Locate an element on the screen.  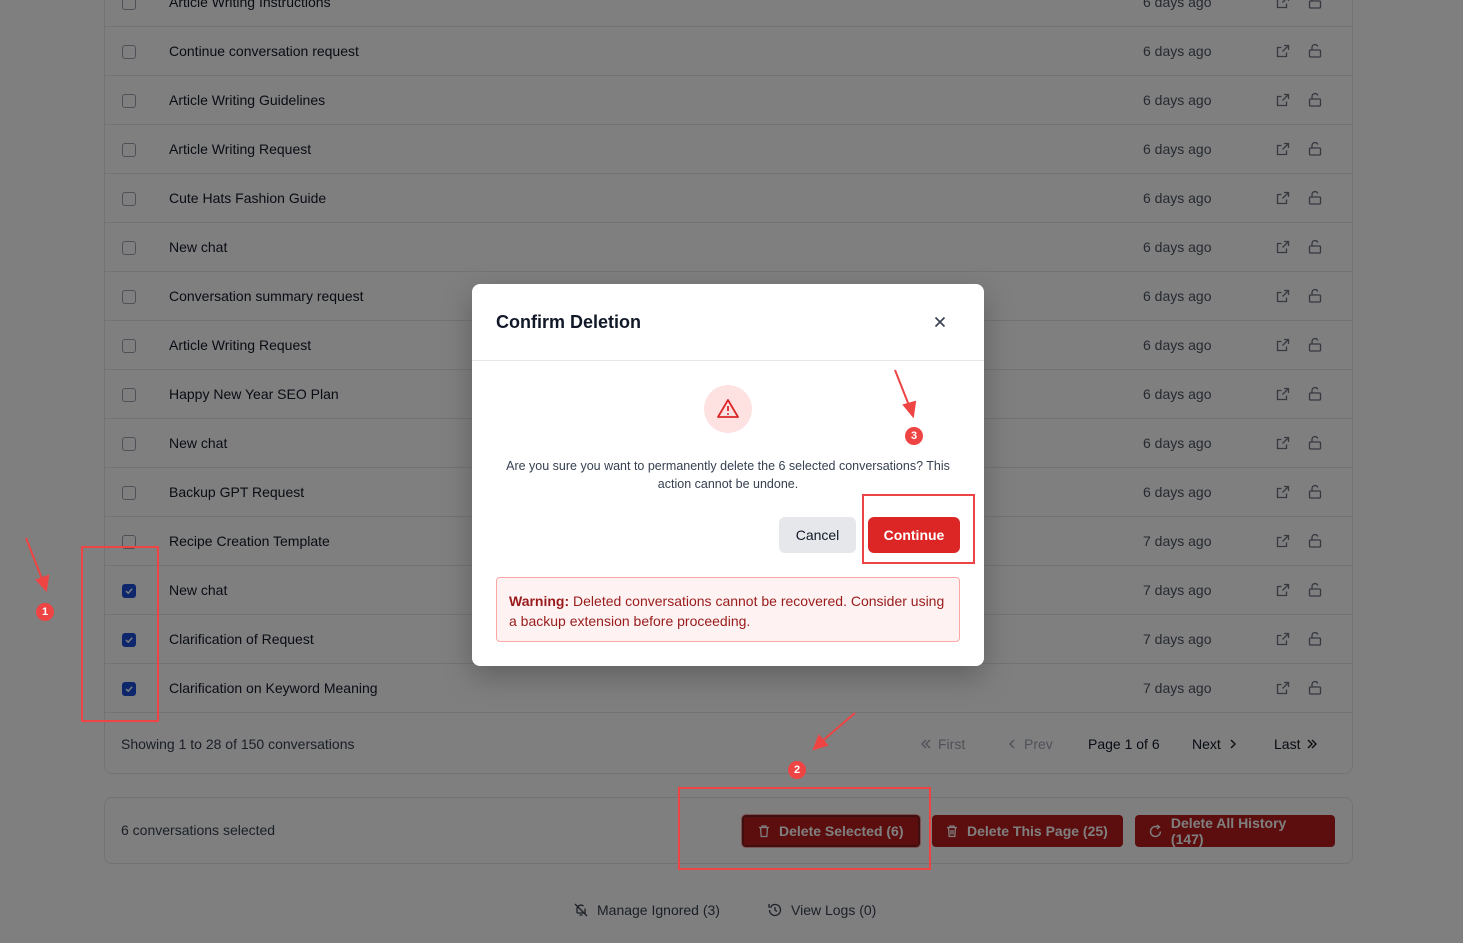
annotation-marker-2: 2 is located at coordinates (797, 770).